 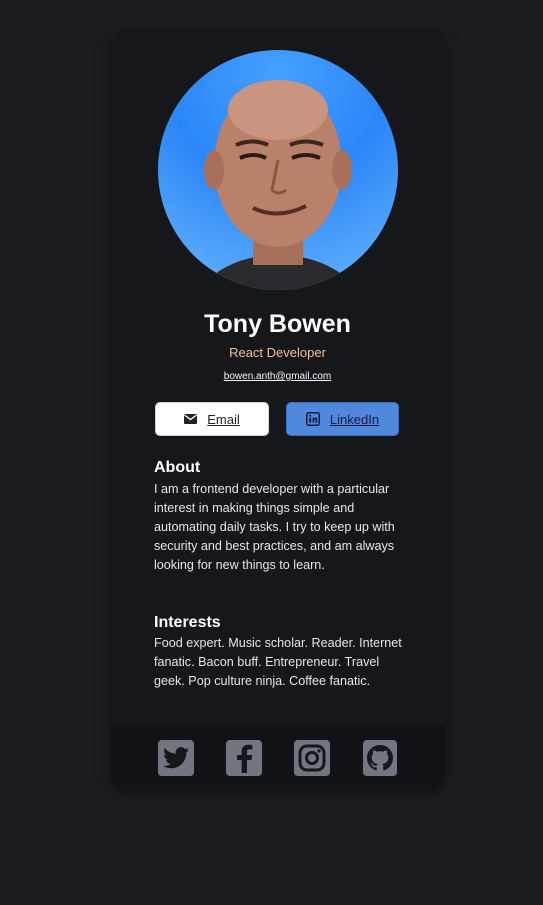 I want to click on email-address-link: bowen.anth@gmail.com, so click(x=277, y=376).